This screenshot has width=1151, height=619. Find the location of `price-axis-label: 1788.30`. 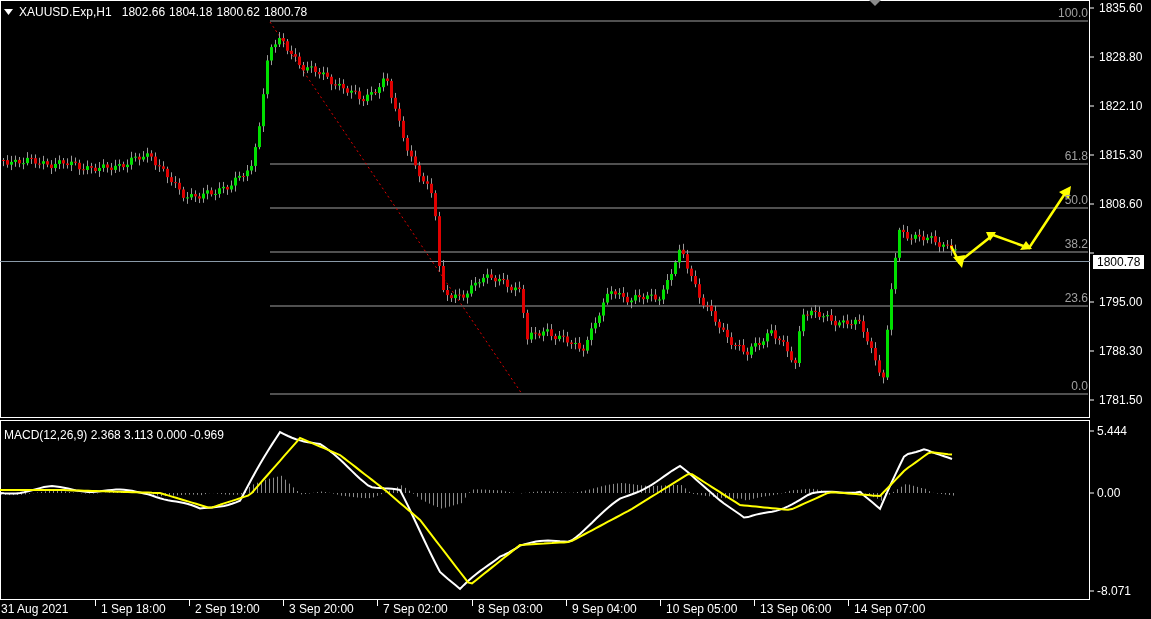

price-axis-label: 1788.30 is located at coordinates (1121, 351).